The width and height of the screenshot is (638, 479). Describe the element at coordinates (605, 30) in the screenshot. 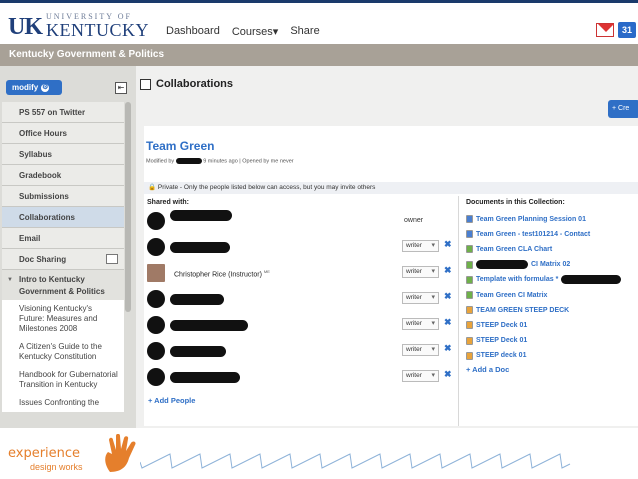

I see `gmail-icon` at that location.